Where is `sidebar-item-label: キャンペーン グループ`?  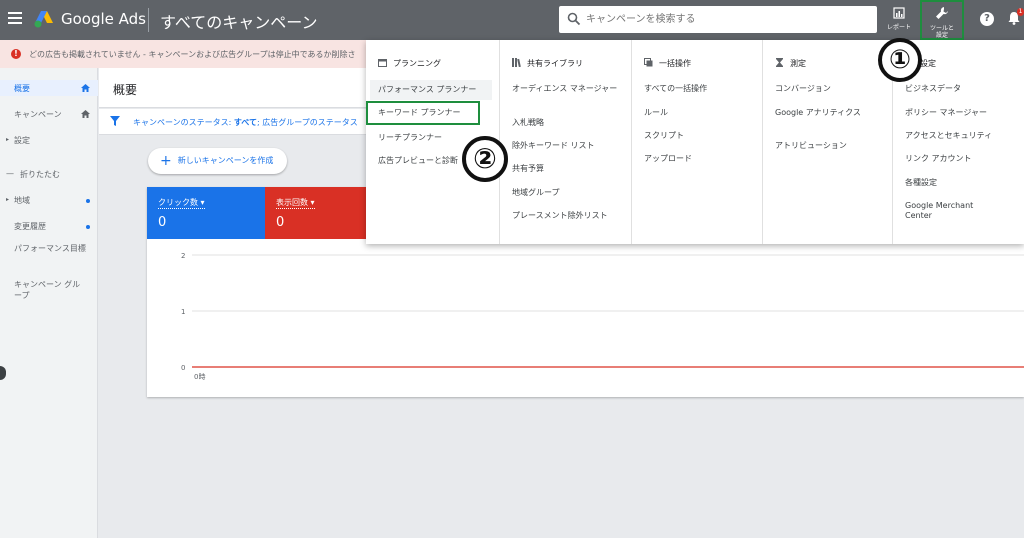 sidebar-item-label: キャンペーン グループ is located at coordinates (47, 290).